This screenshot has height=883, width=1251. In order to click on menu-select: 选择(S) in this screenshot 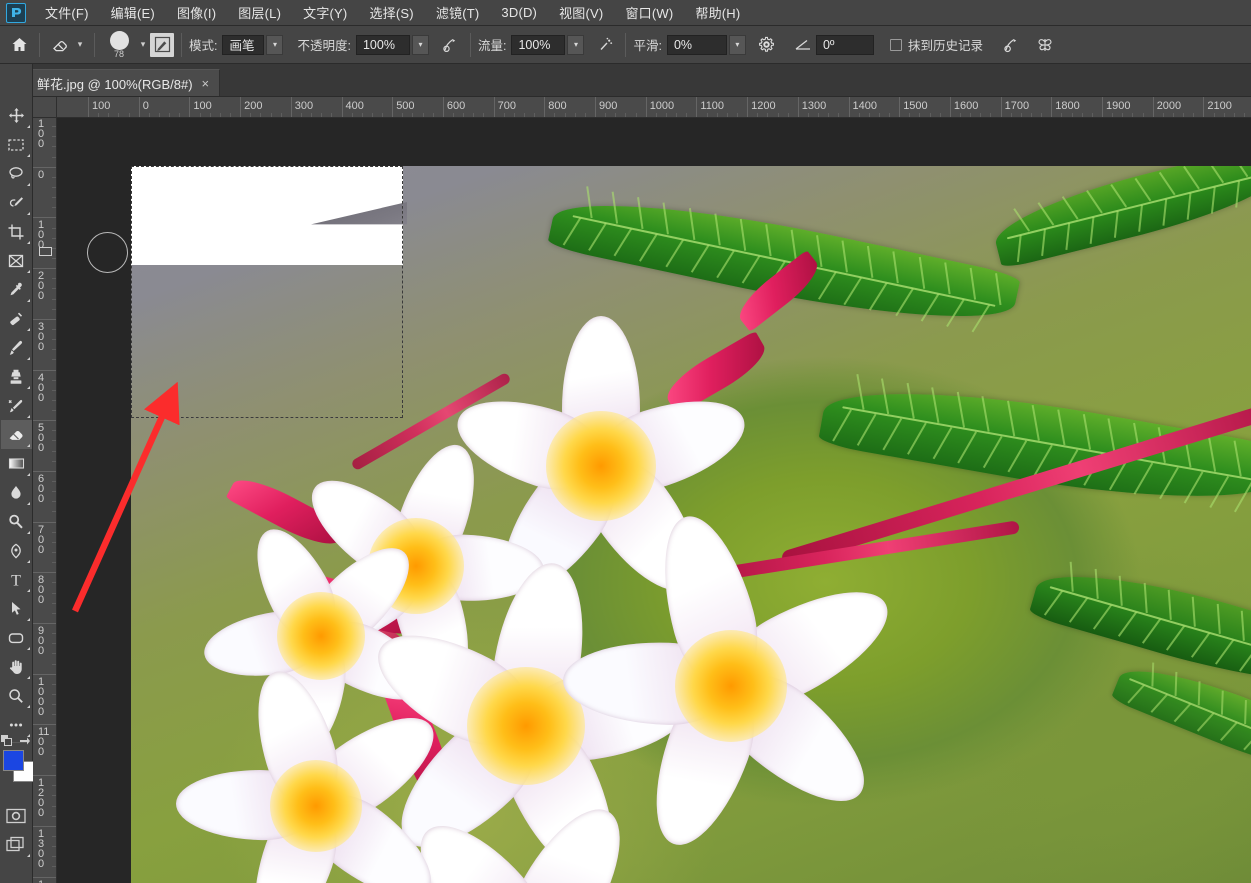, I will do `click(391, 12)`.